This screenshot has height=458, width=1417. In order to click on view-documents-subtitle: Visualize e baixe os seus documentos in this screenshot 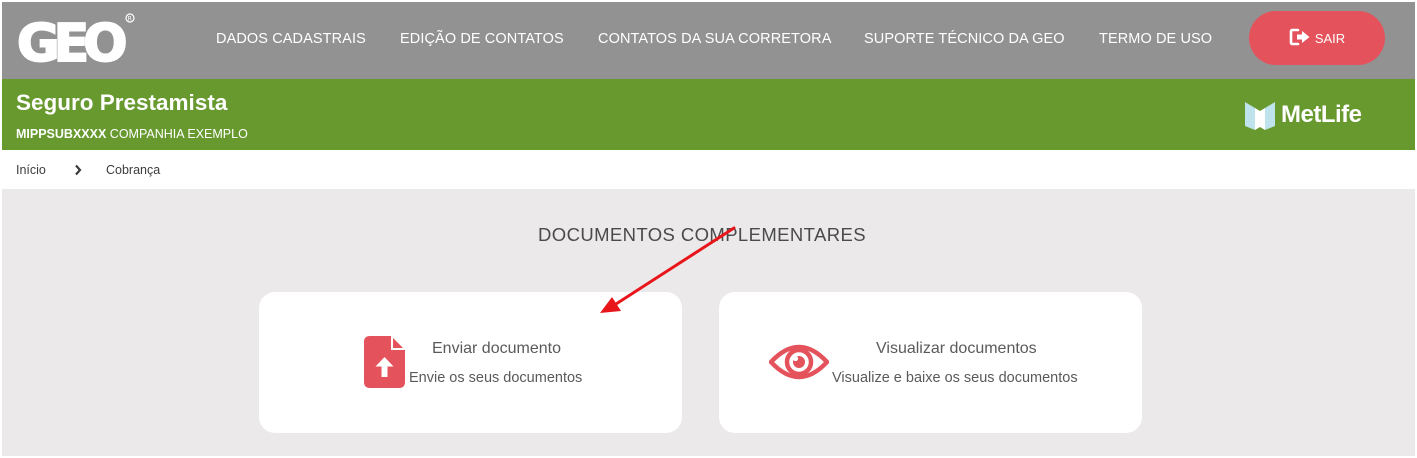, I will do `click(955, 378)`.